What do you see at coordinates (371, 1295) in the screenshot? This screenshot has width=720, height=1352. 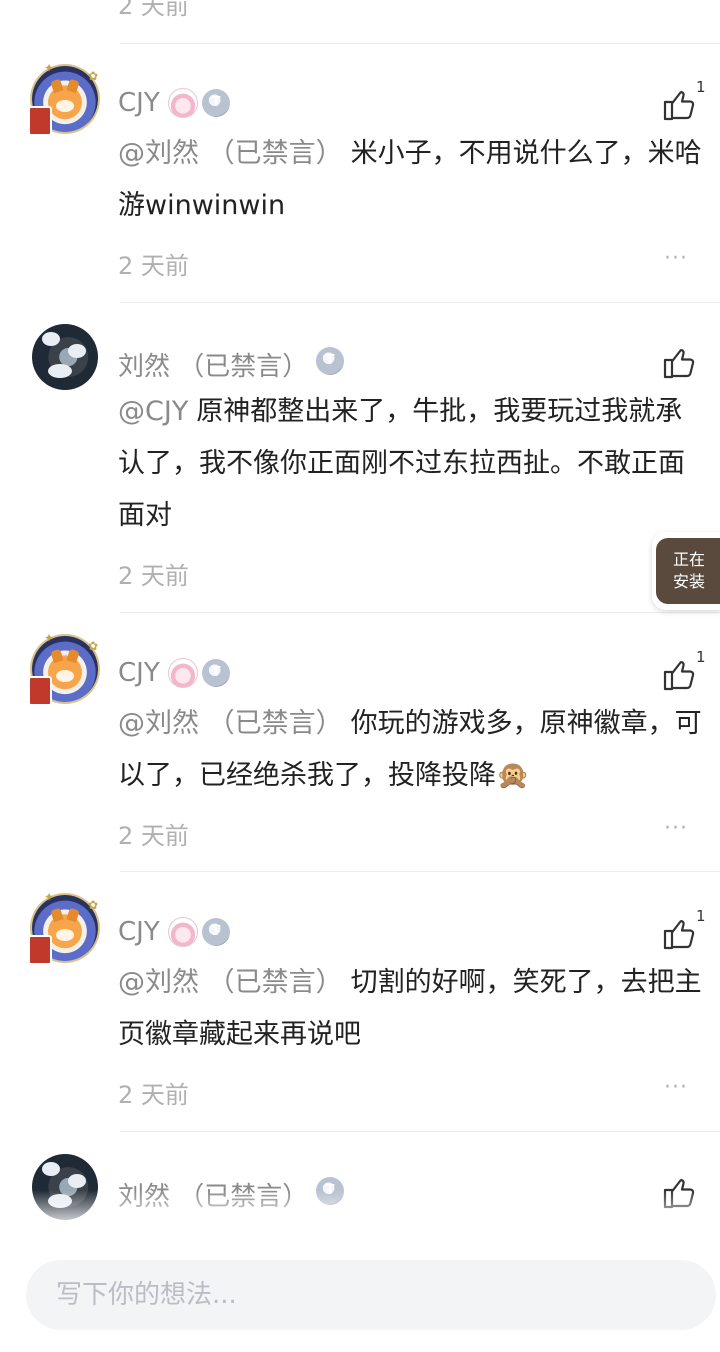 I see `reply-input` at bounding box center [371, 1295].